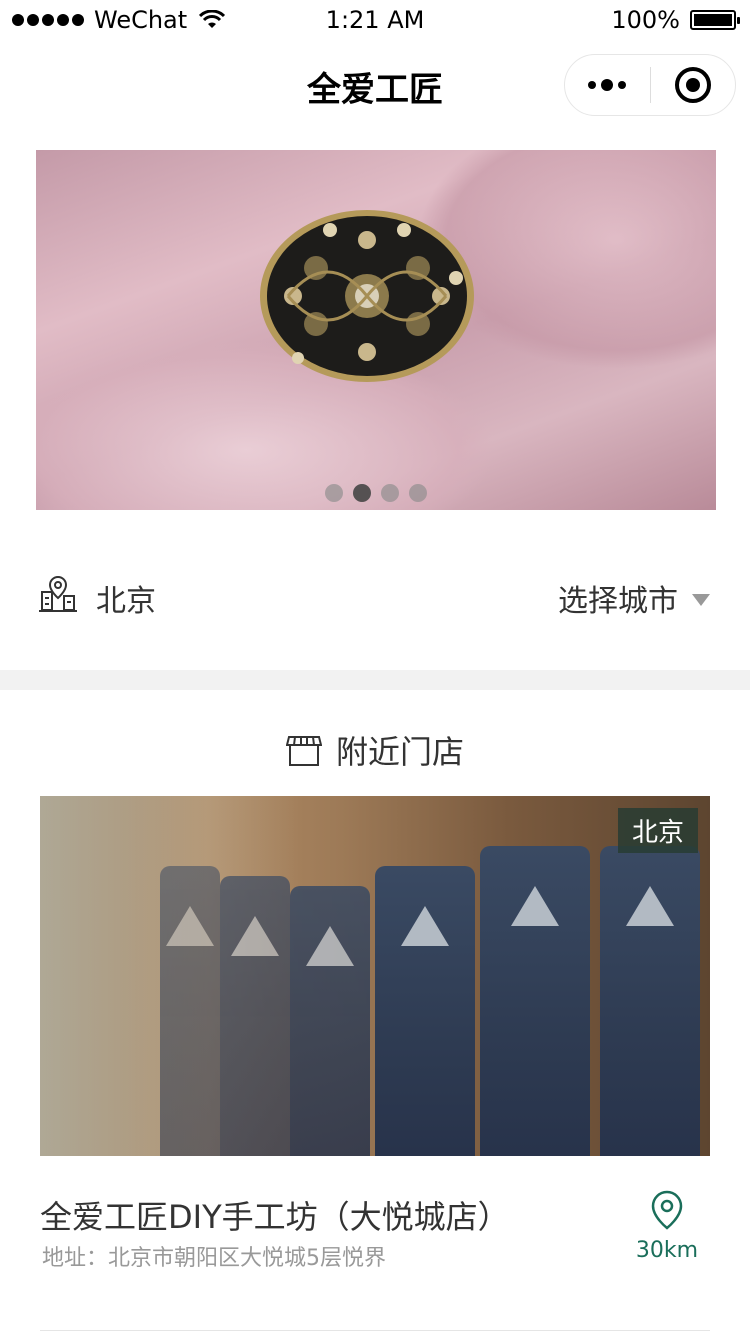 This screenshot has width=750, height=1334. What do you see at coordinates (618, 601) in the screenshot?
I see `select-city-label: 选择城市` at bounding box center [618, 601].